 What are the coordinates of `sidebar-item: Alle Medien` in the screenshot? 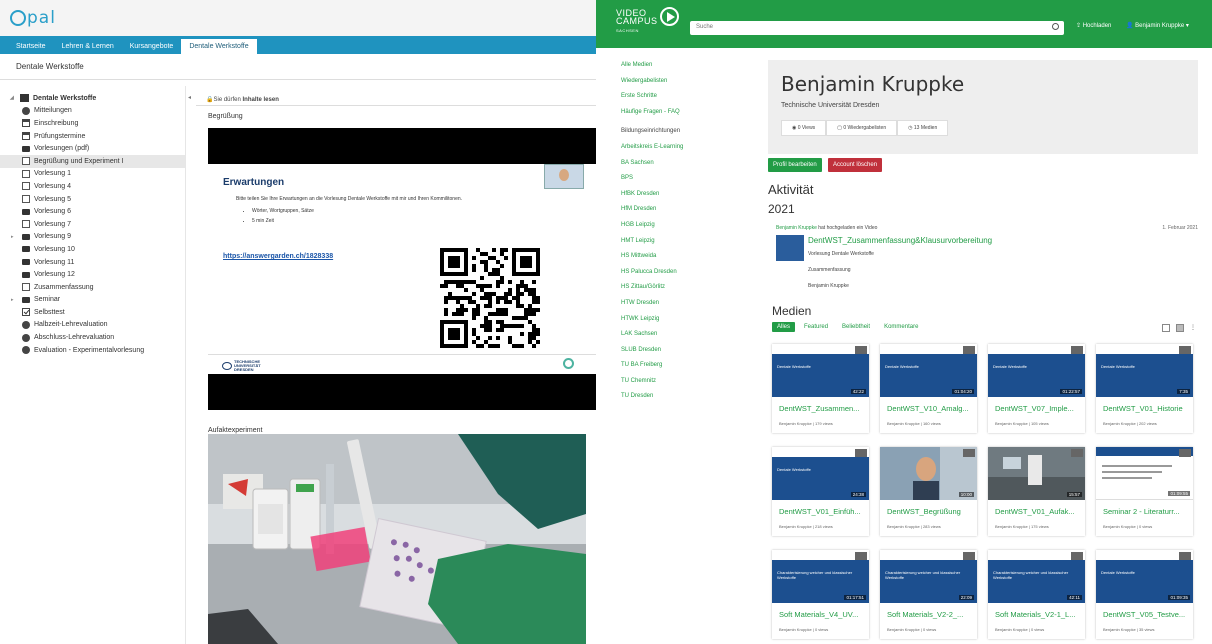 It's located at (675, 70).